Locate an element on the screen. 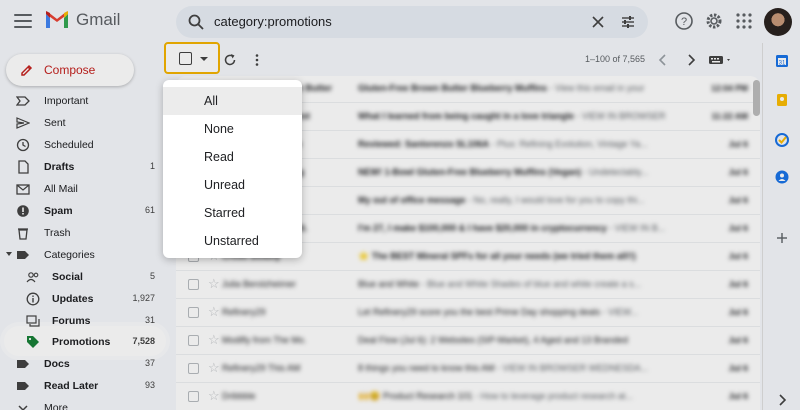 The height and width of the screenshot is (410, 800). forum-icon is located at coordinates (33, 321).